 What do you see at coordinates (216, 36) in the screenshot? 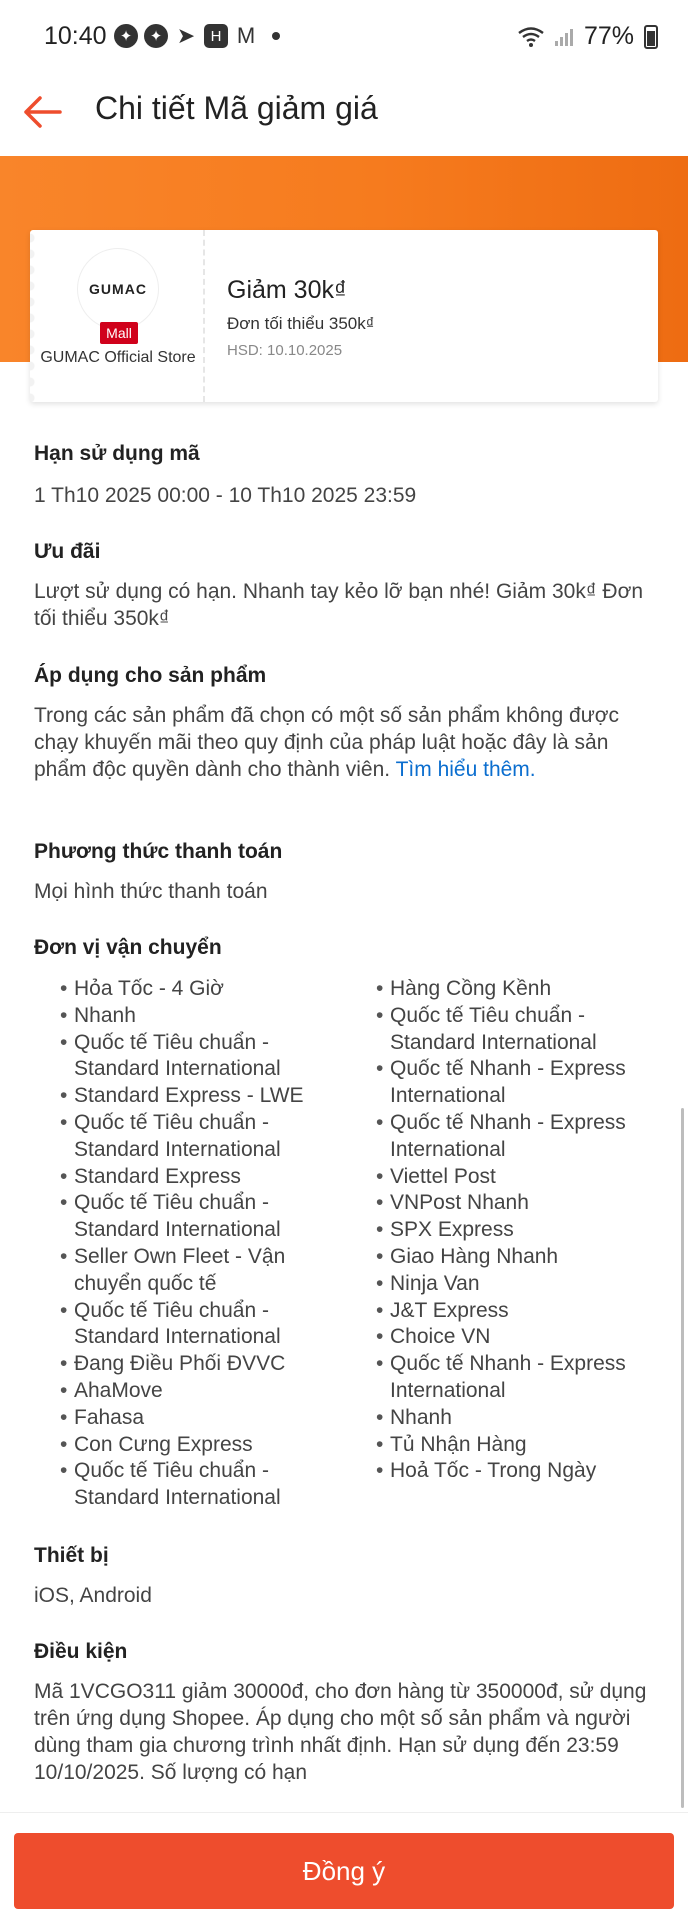
I see `h-app-icon: H` at bounding box center [216, 36].